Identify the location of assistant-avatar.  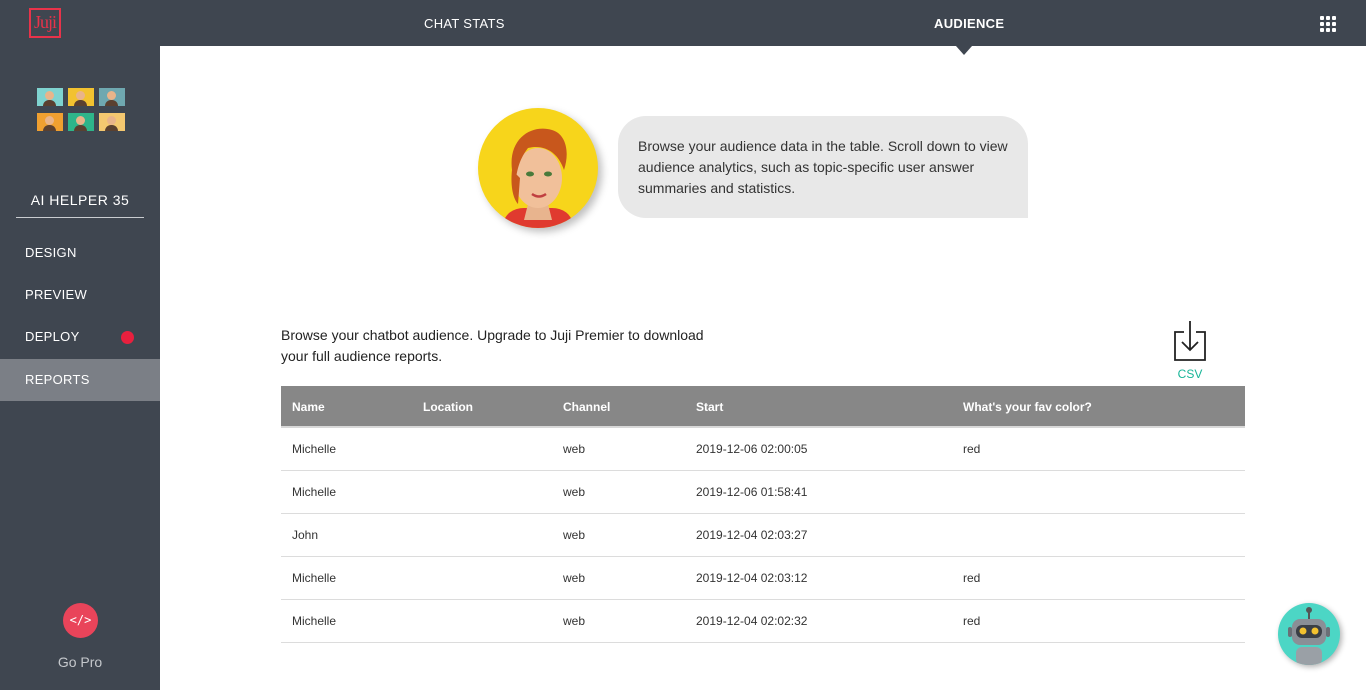
(538, 168).